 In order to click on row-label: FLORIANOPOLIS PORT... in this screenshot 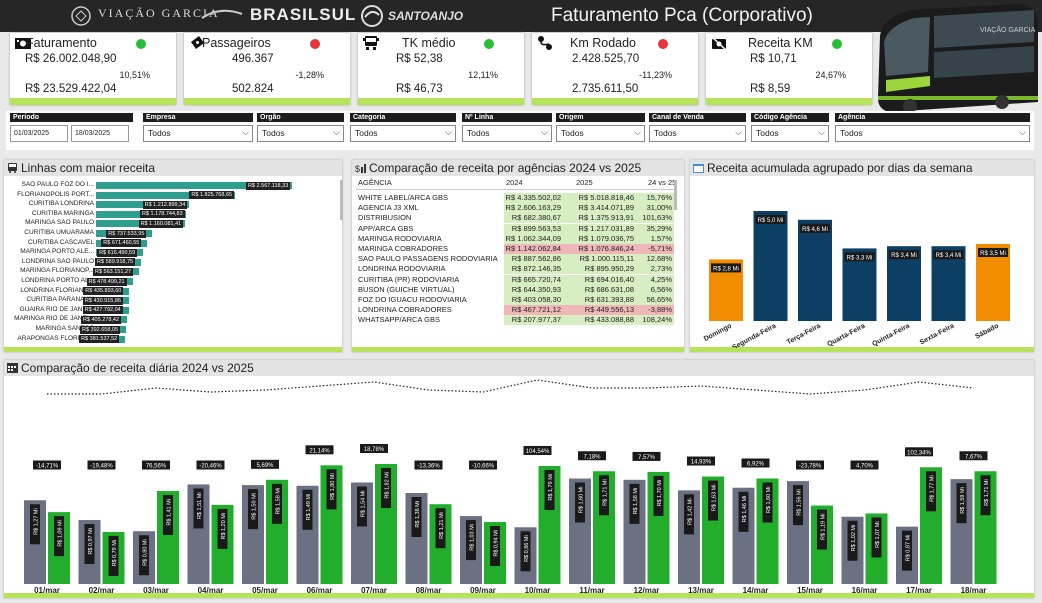, I will do `click(55, 194)`.